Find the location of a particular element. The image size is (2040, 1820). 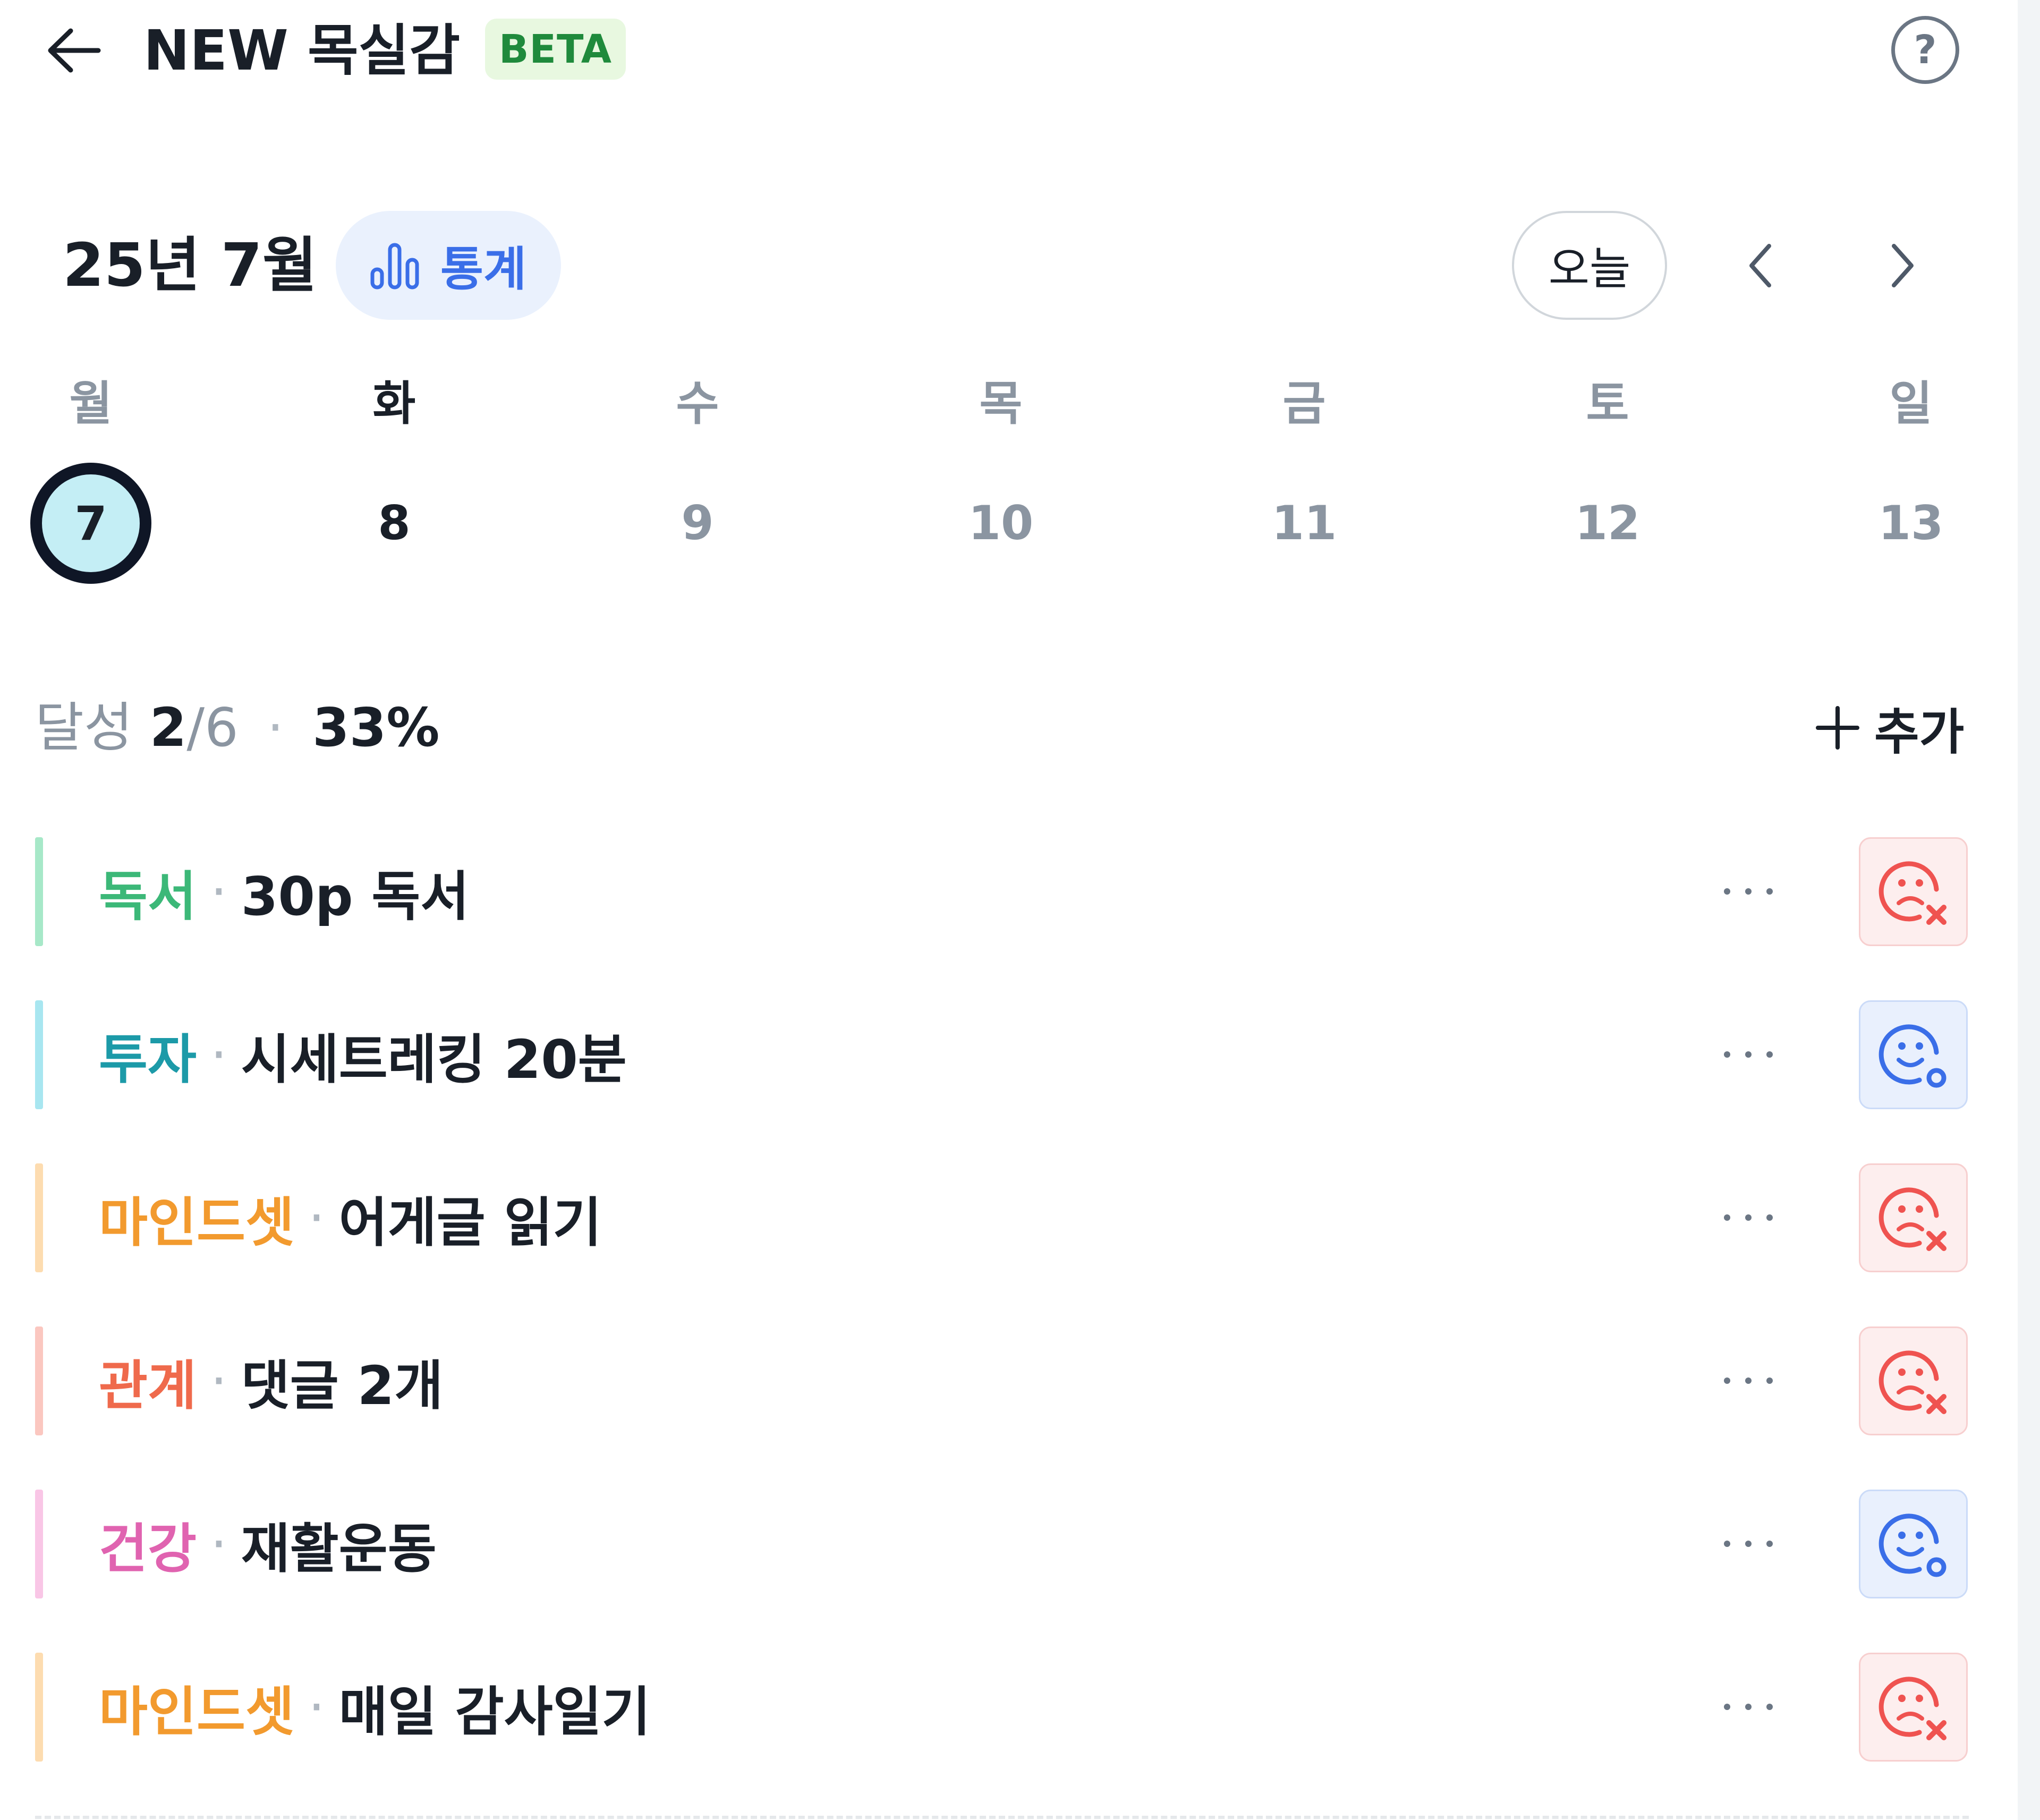

smile-face-circle-icon is located at coordinates (1913, 1544).